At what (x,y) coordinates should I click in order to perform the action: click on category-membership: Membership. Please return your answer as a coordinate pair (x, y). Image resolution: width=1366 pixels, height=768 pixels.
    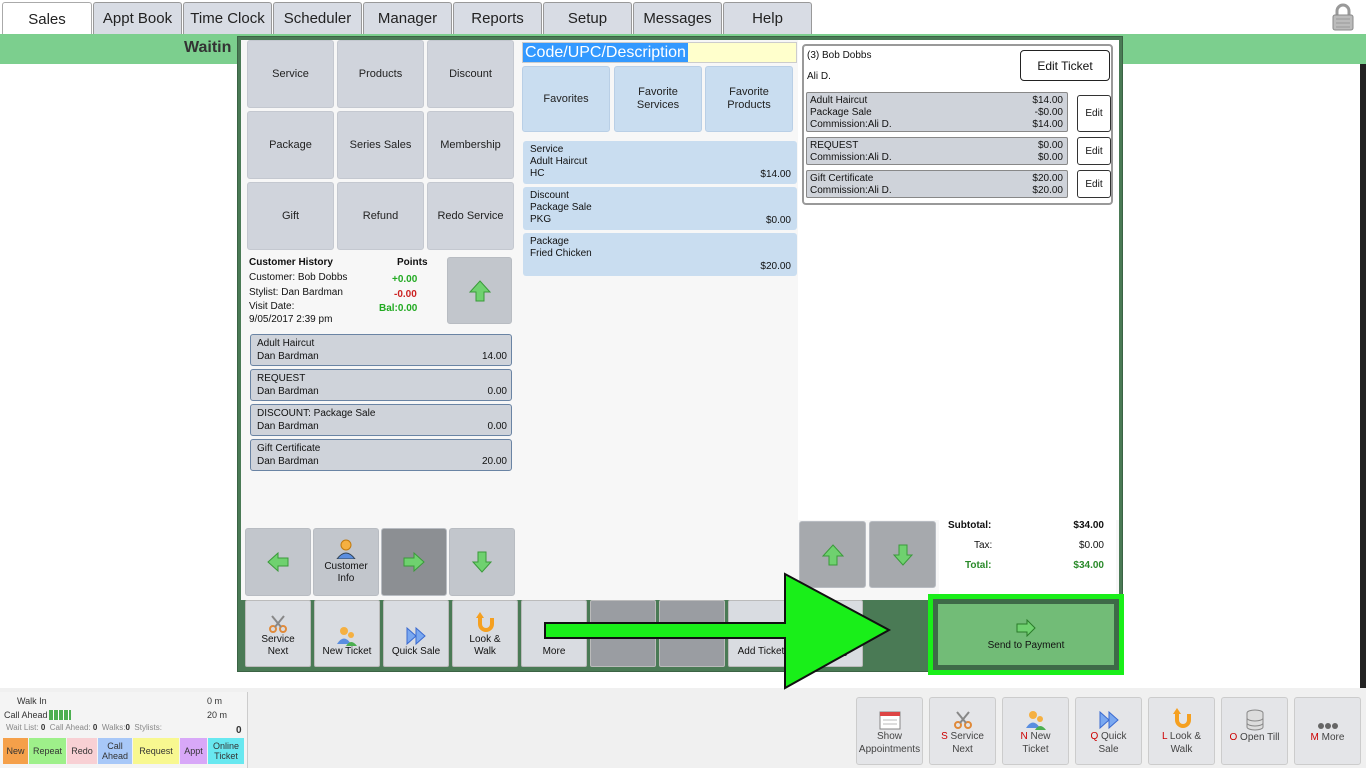
    Looking at the image, I should click on (470, 145).